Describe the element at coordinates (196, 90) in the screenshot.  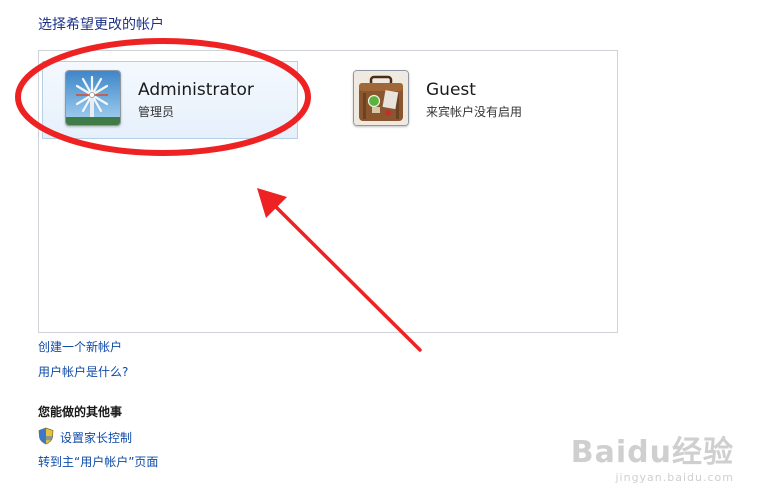
I see `account-name: Administrator` at that location.